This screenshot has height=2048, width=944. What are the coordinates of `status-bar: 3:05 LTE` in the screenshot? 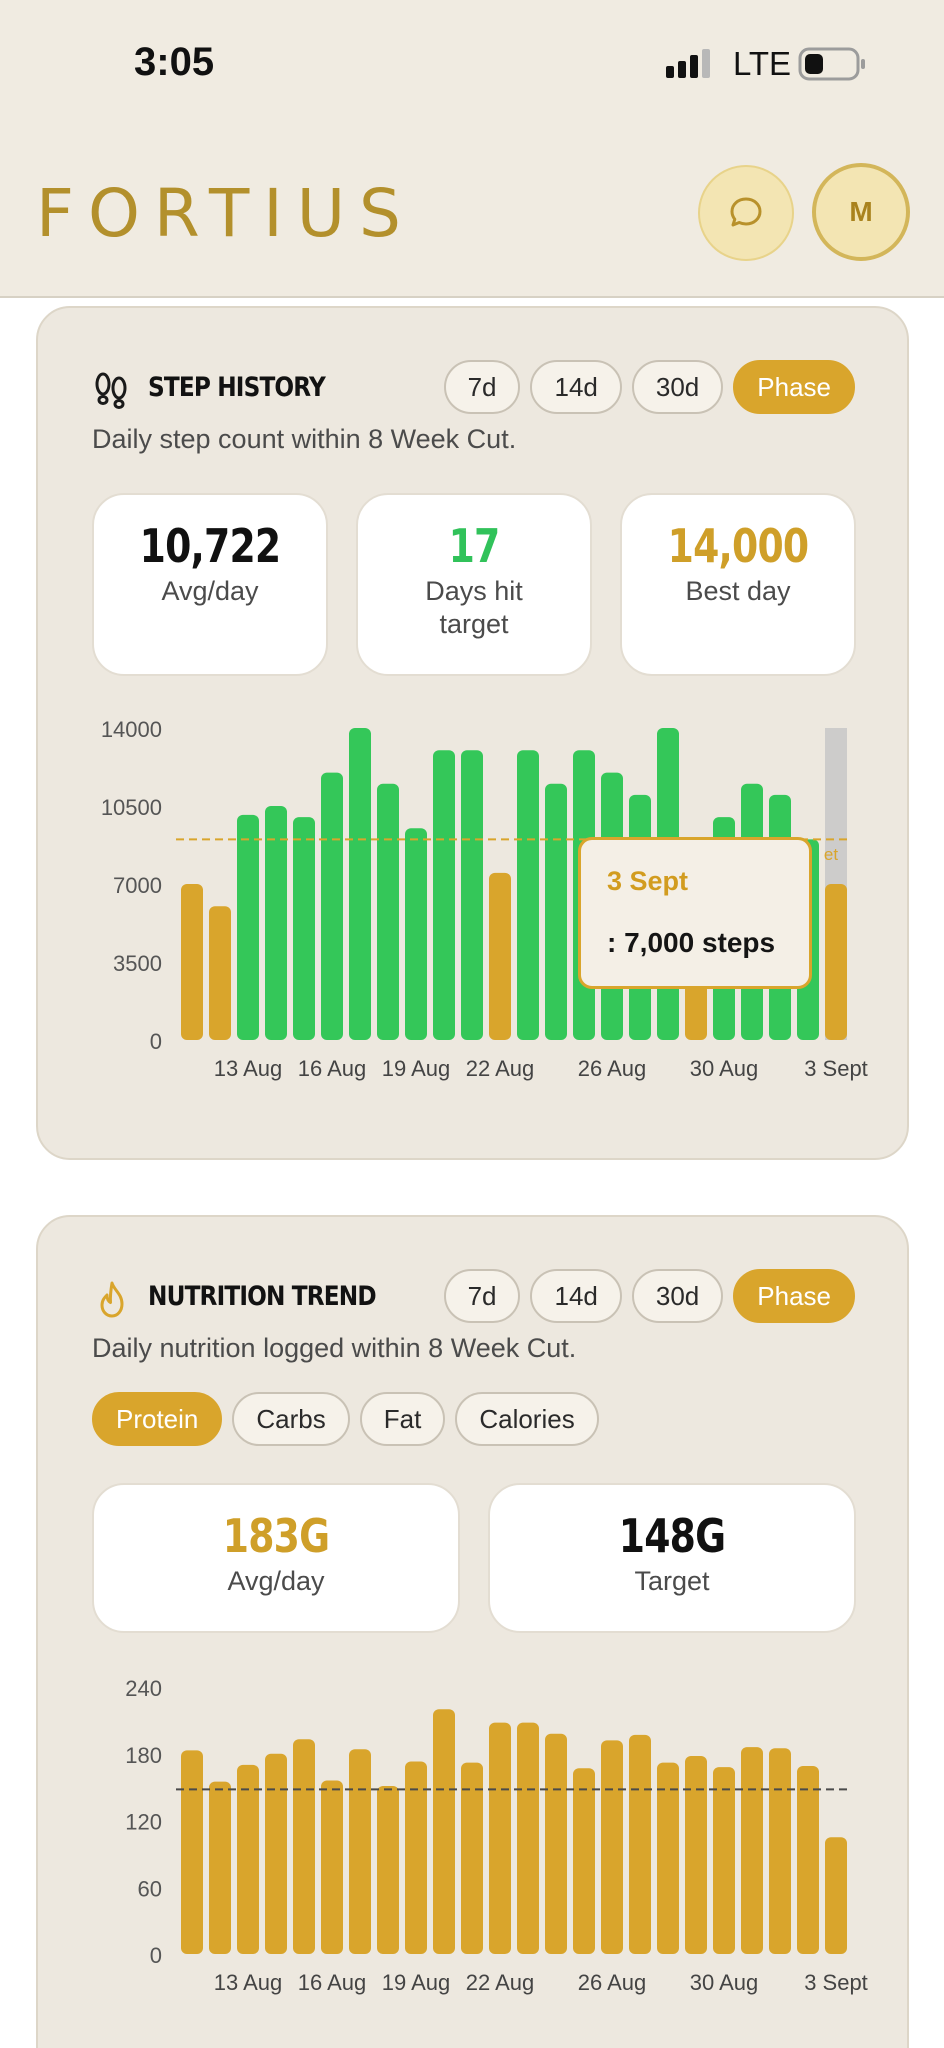 It's located at (472, 65).